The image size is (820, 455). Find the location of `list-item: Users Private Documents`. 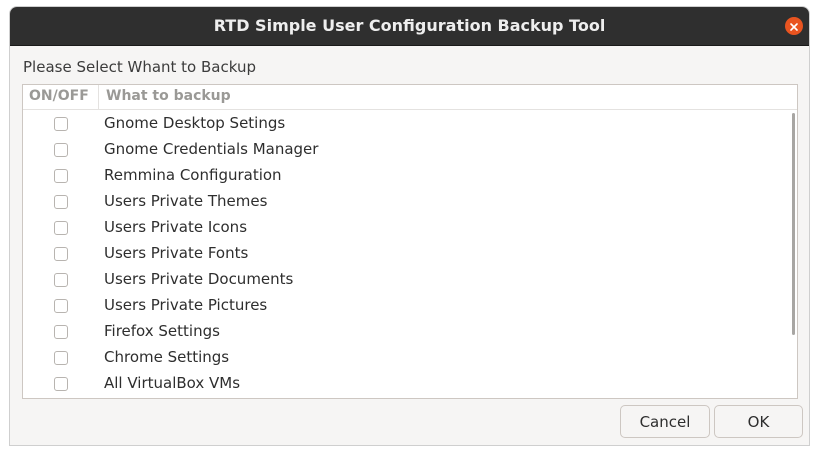

list-item: Users Private Documents is located at coordinates (405, 280).